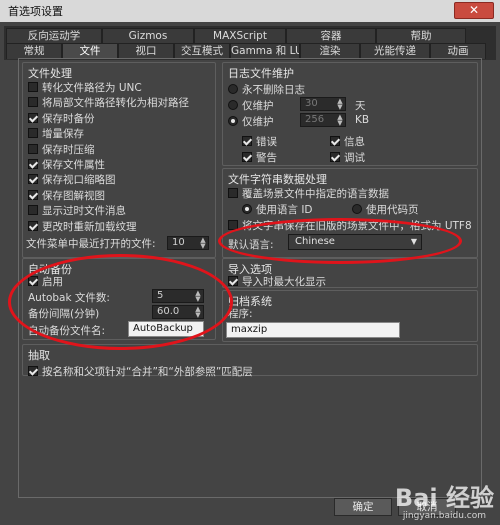 Image resolution: width=500 pixels, height=525 pixels. What do you see at coordinates (251, 105) in the screenshot?
I see `log-keep-days: 仅维护` at bounding box center [251, 105].